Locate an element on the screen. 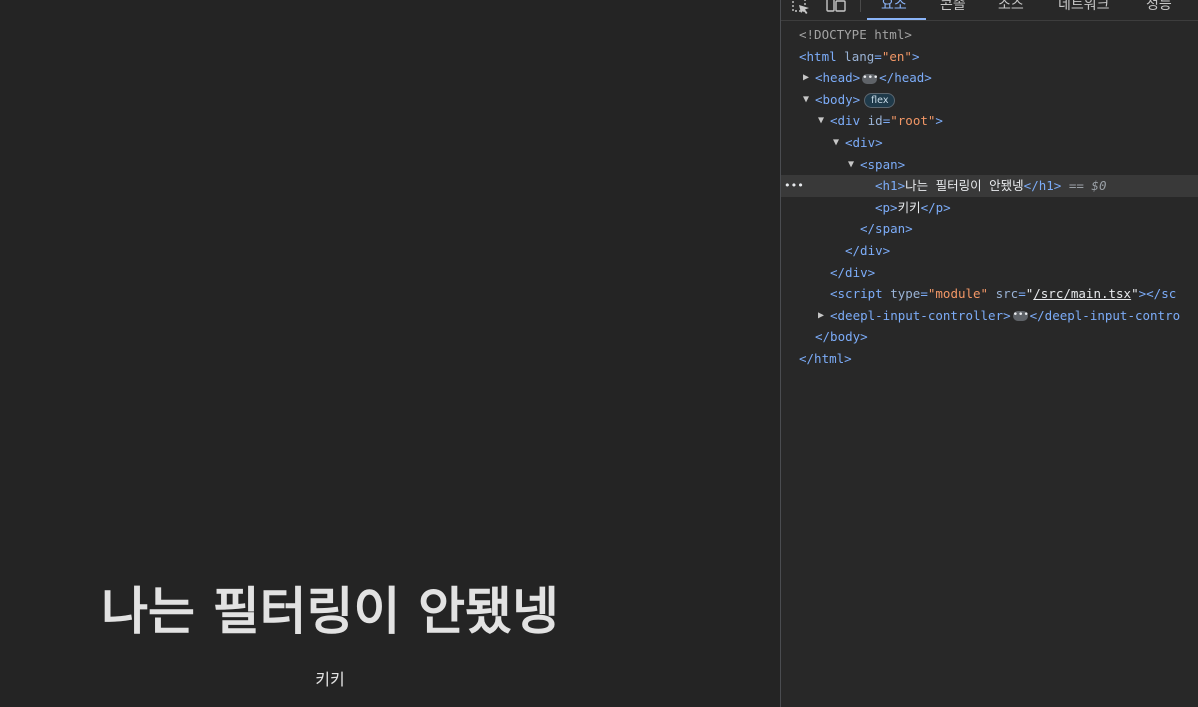 The width and height of the screenshot is (1198, 707). html-open-end: > is located at coordinates (915, 56).